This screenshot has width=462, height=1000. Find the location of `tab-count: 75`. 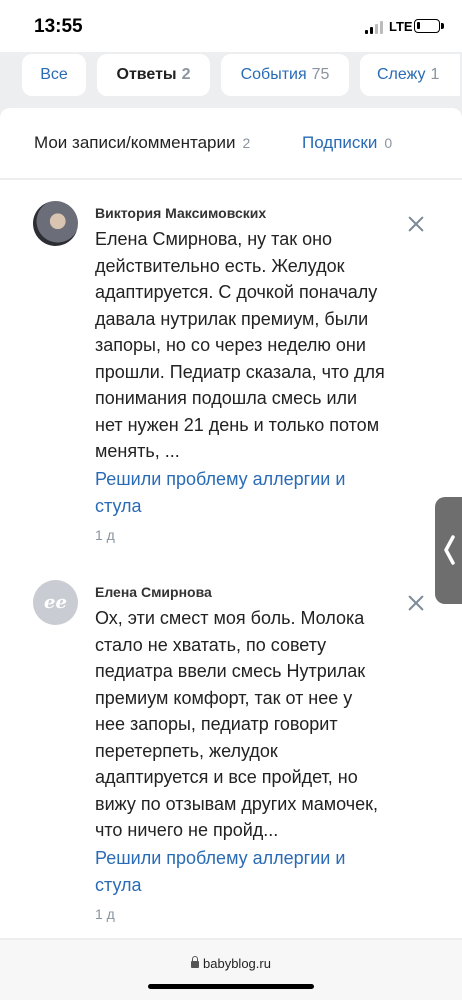

tab-count: 75 is located at coordinates (320, 74).